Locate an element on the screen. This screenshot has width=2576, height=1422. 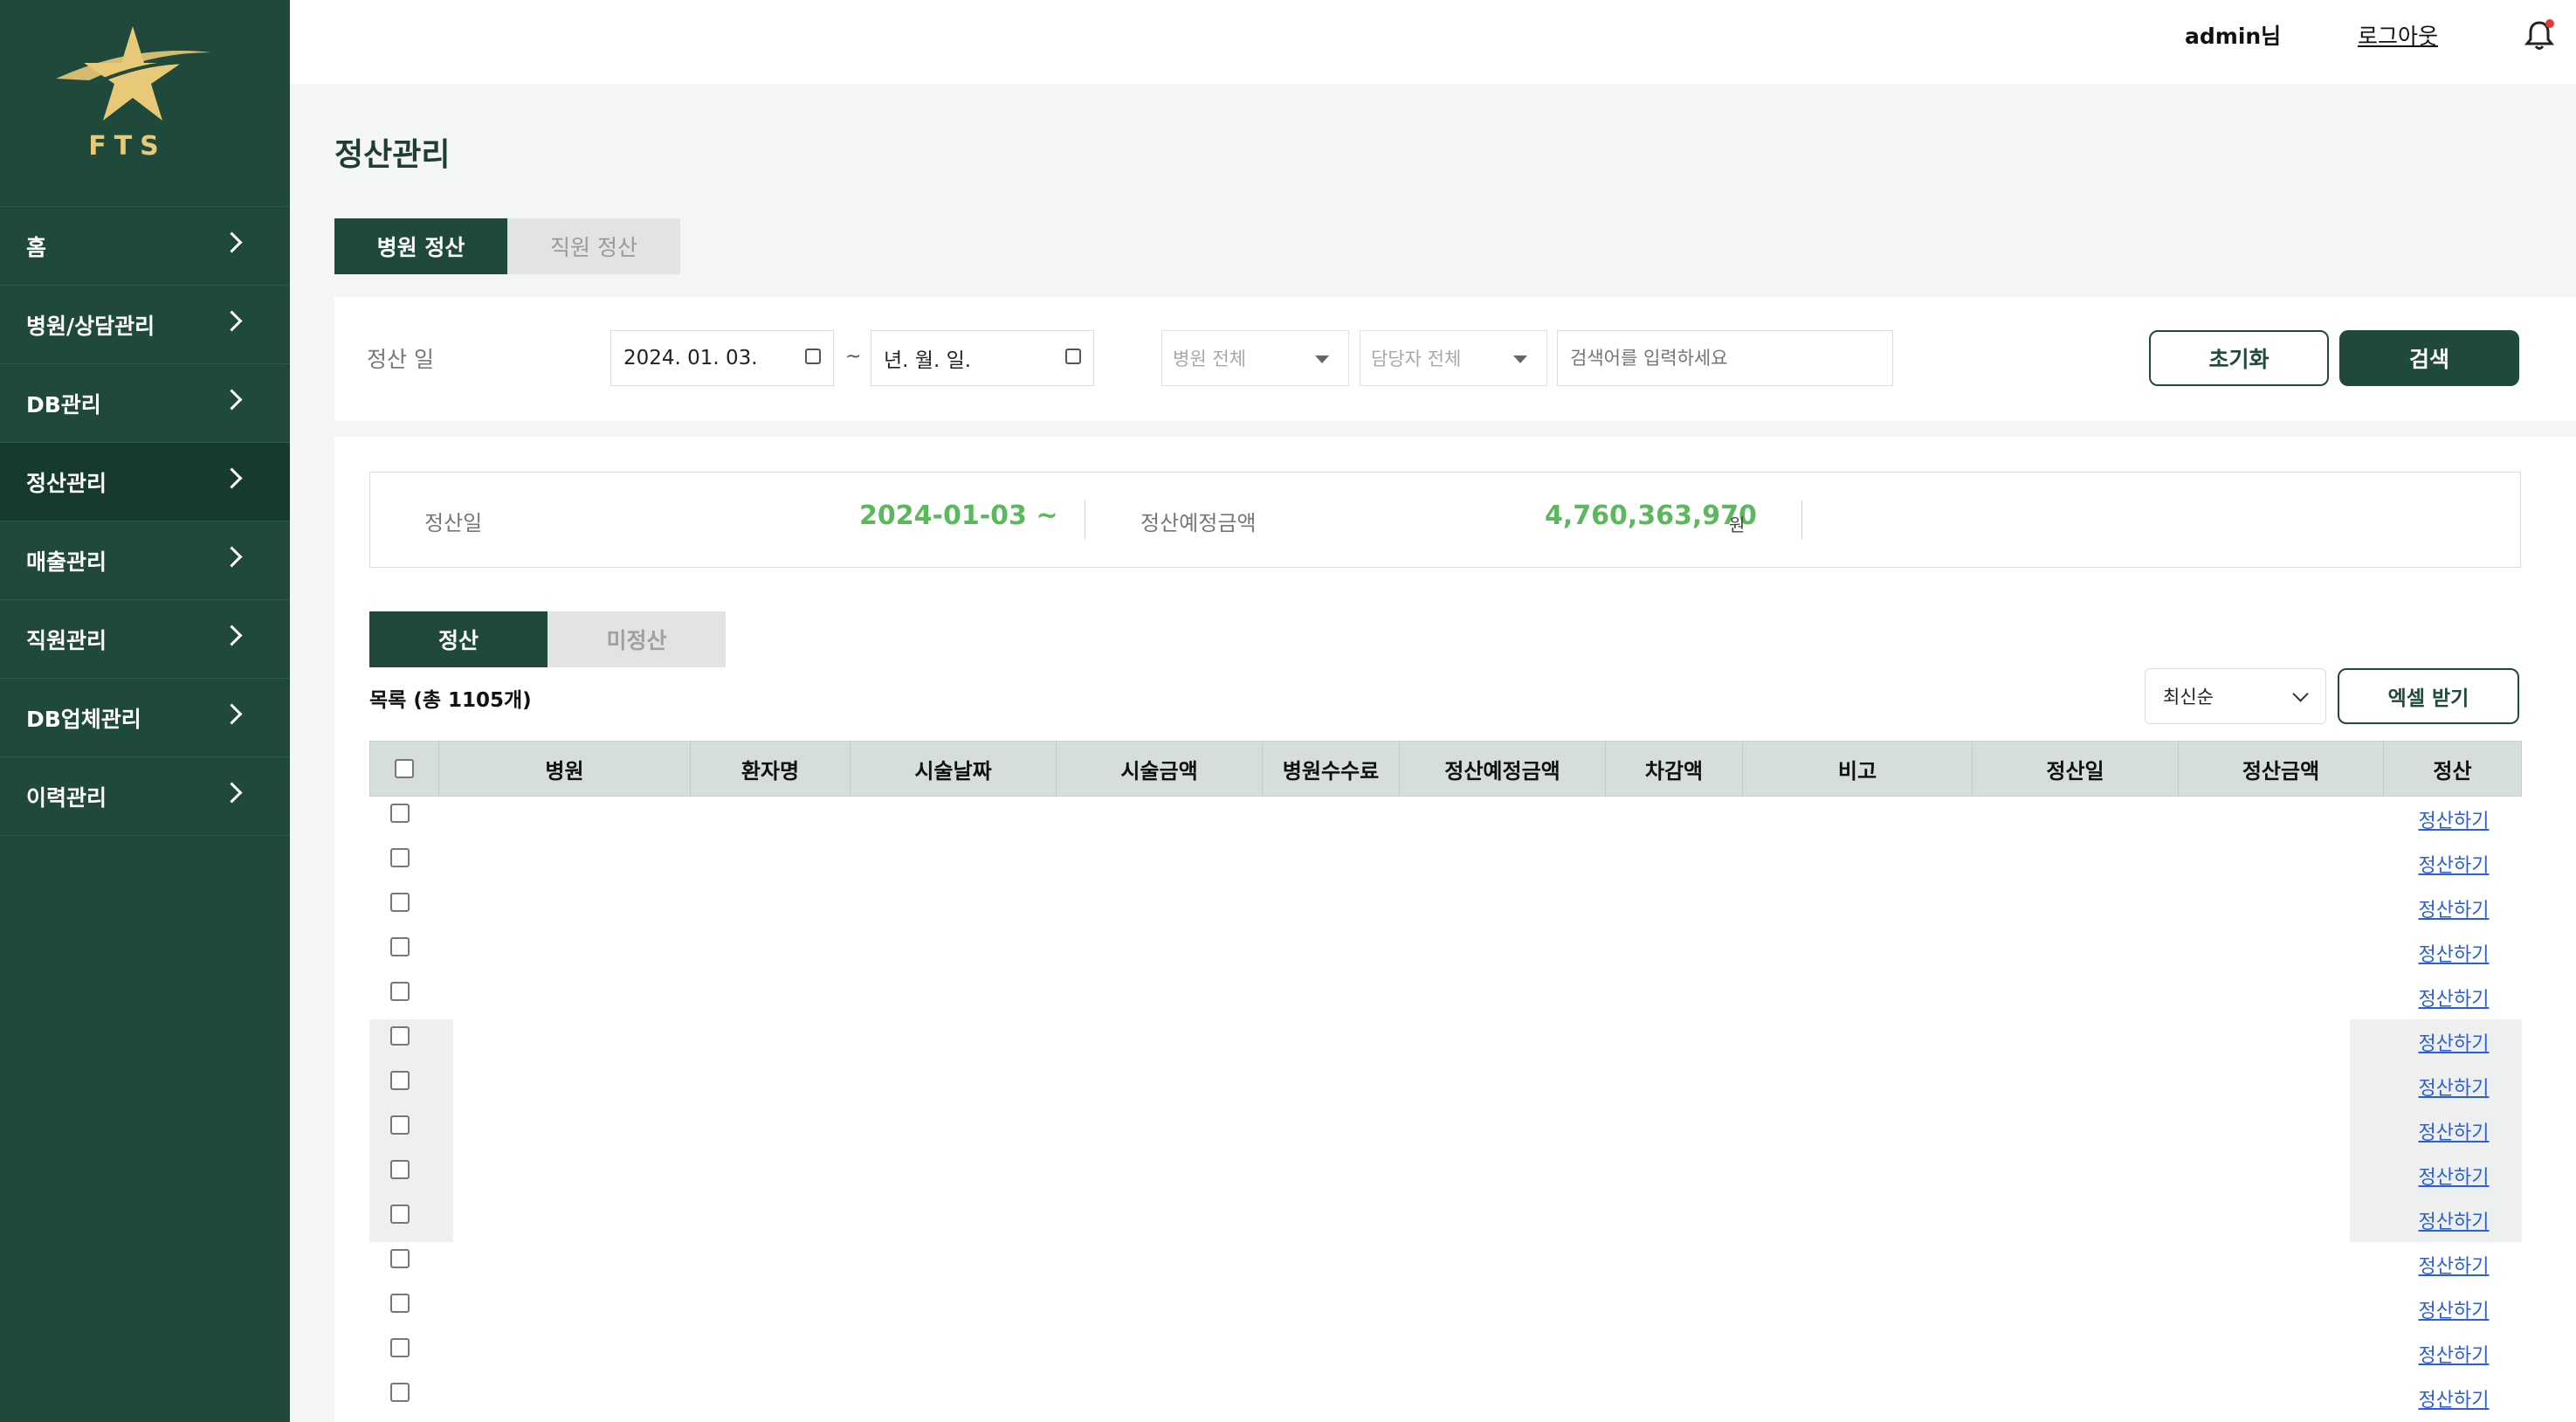
sidebar-item-db-vendor: DB업체관리 is located at coordinates (145, 718).